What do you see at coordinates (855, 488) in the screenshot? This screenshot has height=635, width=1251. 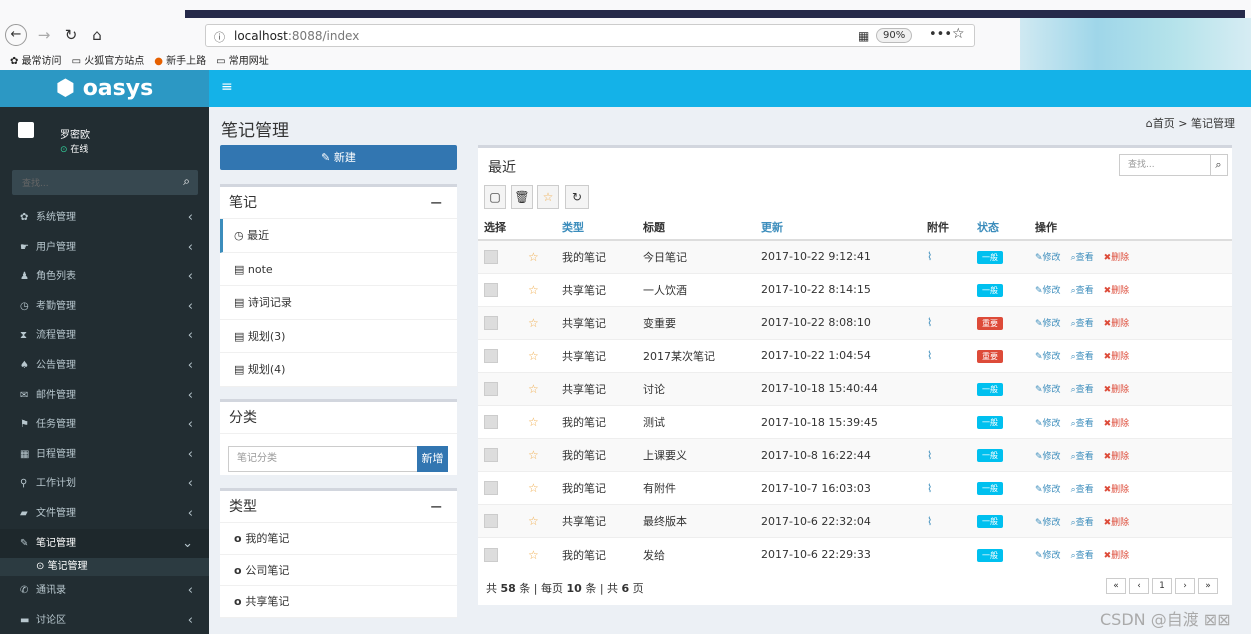 I see `table-row: ☆ 我的笔记 有附件 2017-10-7 16:03:03 ⌇ 一般 ✎修改 ⌕查看 ✖删除` at bounding box center [855, 488].